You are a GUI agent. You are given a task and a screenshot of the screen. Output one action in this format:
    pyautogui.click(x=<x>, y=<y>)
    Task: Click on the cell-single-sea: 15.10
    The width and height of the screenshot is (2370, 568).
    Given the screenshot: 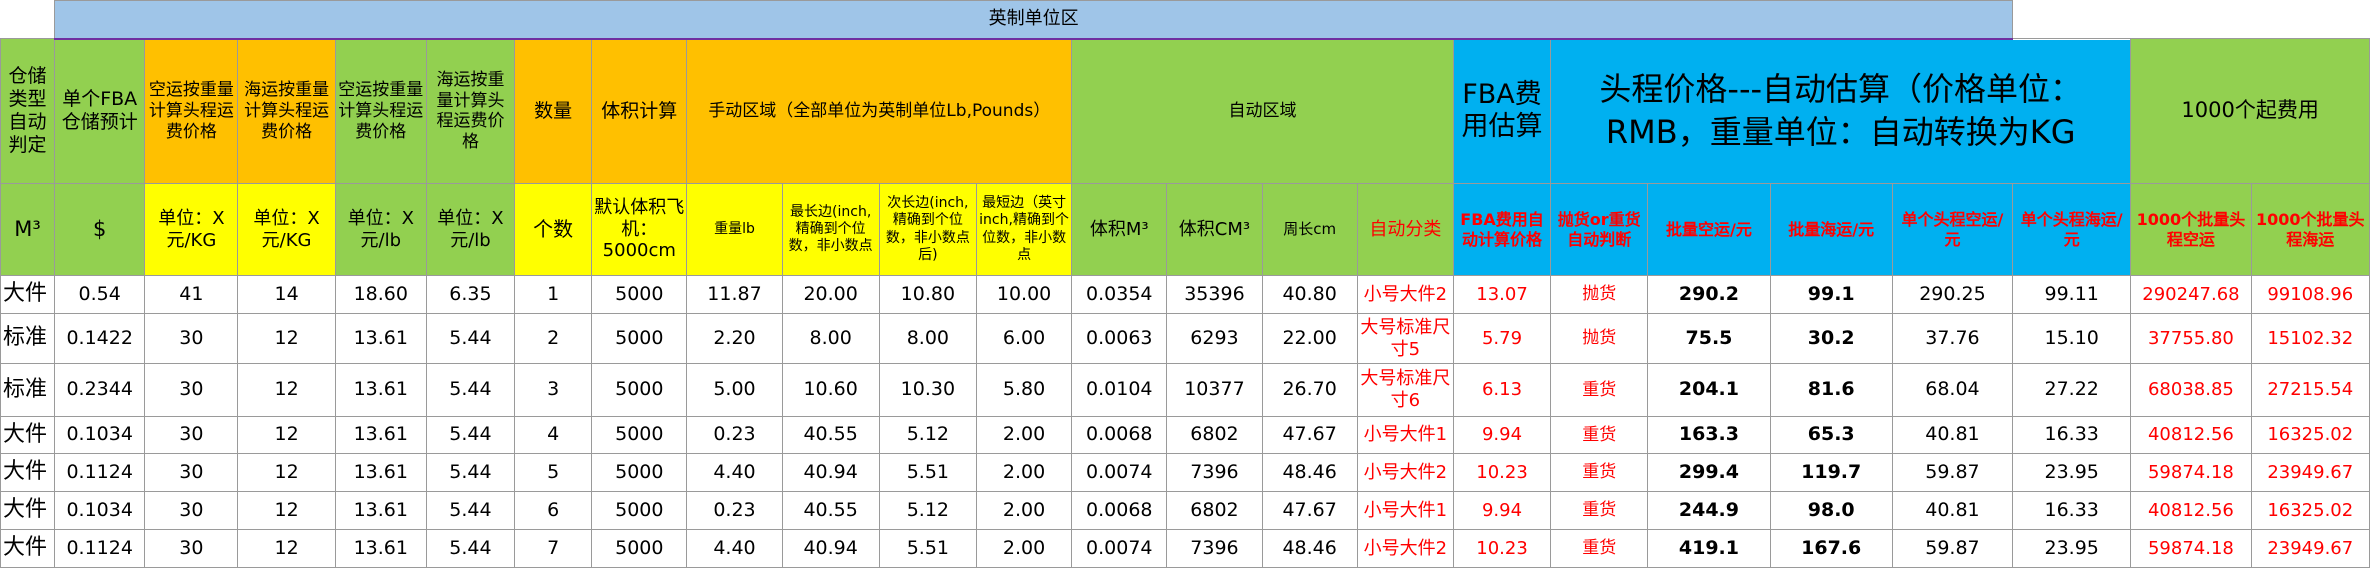 What is the action you would take?
    pyautogui.click(x=2072, y=338)
    